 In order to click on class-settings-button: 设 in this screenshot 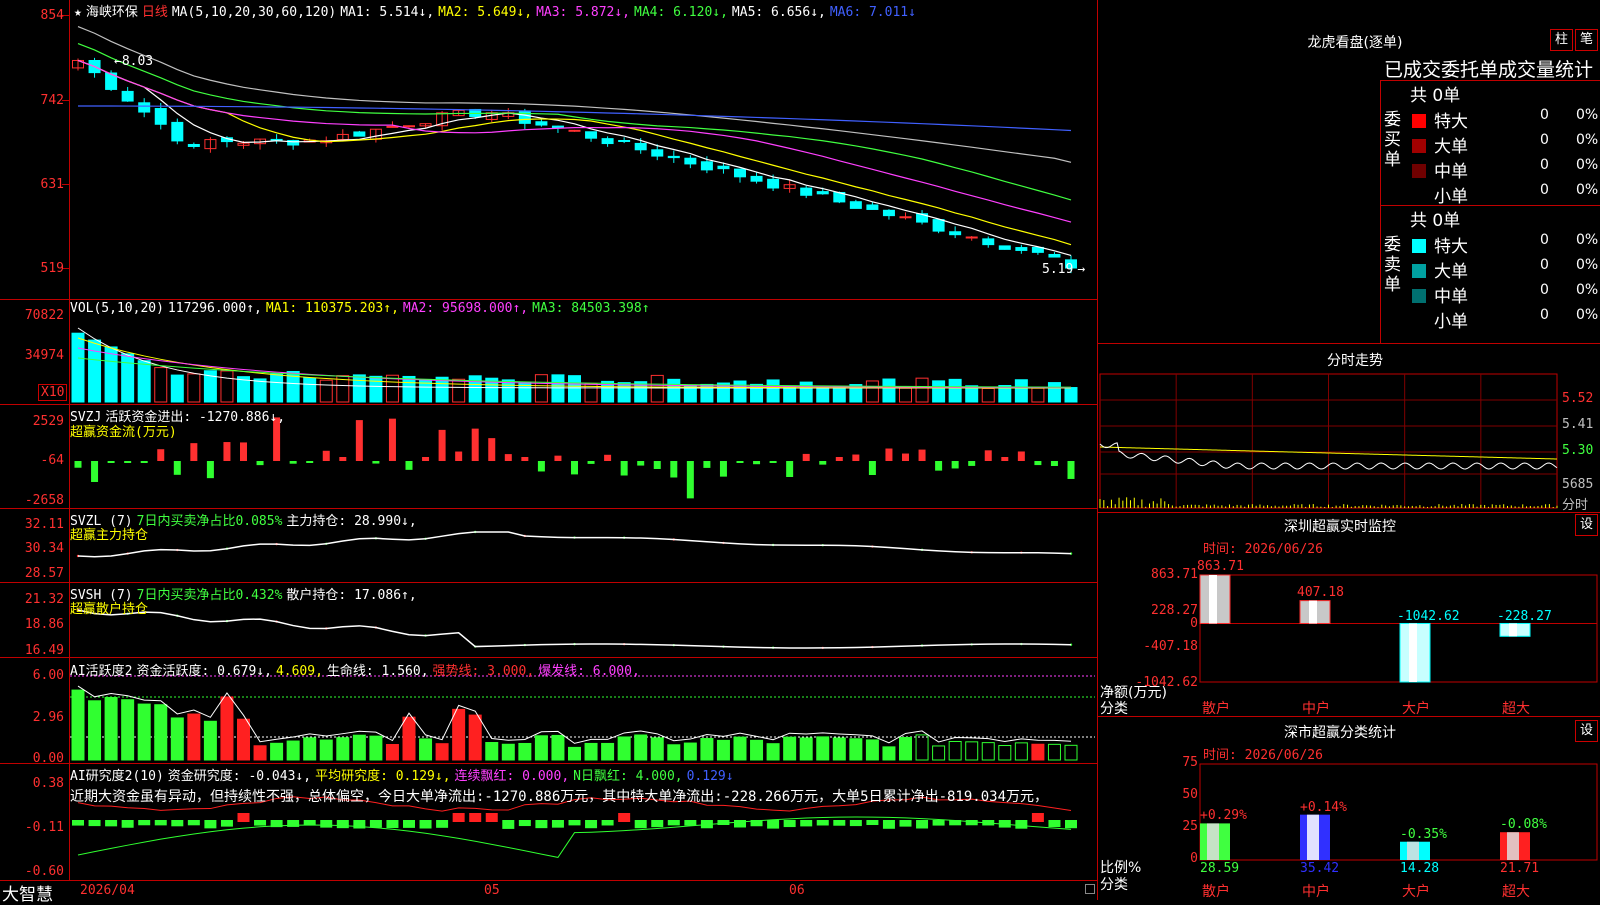, I will do `click(1586, 731)`.